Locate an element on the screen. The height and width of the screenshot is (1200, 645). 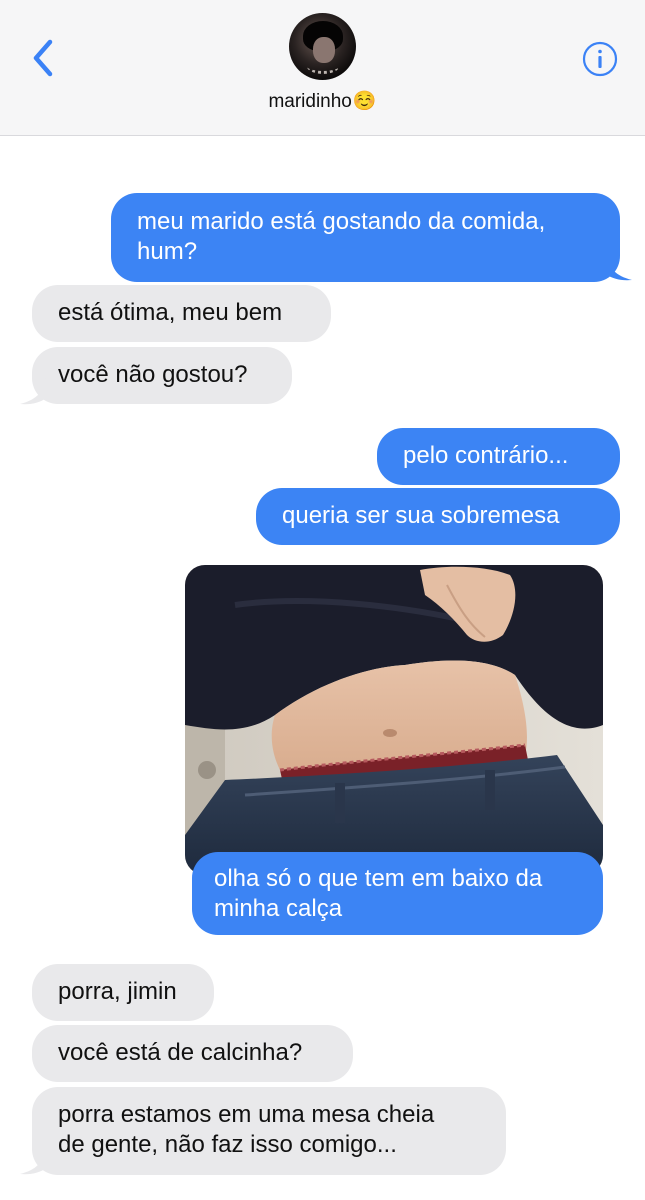
message-bubble-received: você não gostou? is located at coordinates (162, 375).